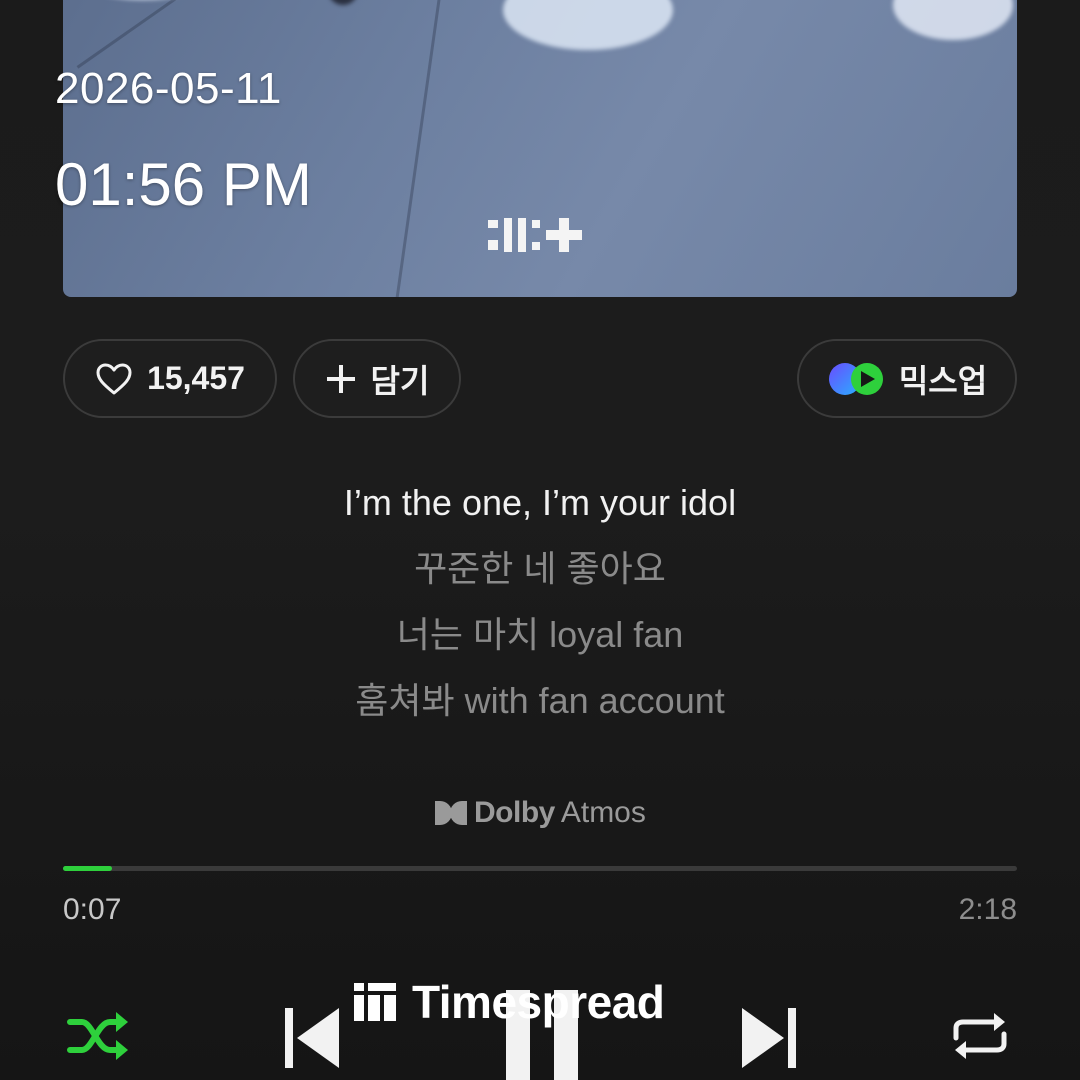 The height and width of the screenshot is (1080, 1080). I want to click on lyric-line-current: I’m the one, I’m your idol, so click(540, 511).